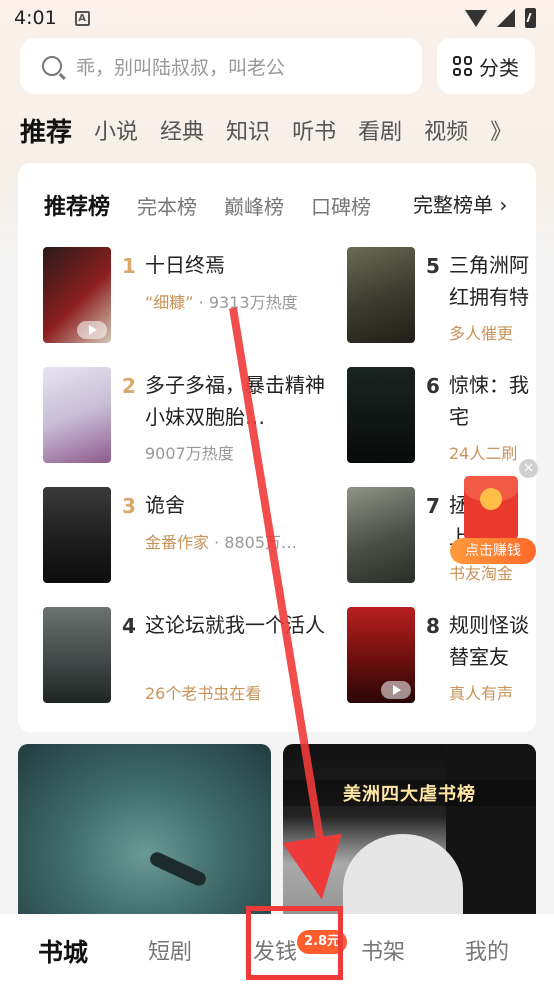 Image resolution: width=554 pixels, height=984 pixels. What do you see at coordinates (235, 625) in the screenshot?
I see `book-title: 这论坛就我一个活人` at bounding box center [235, 625].